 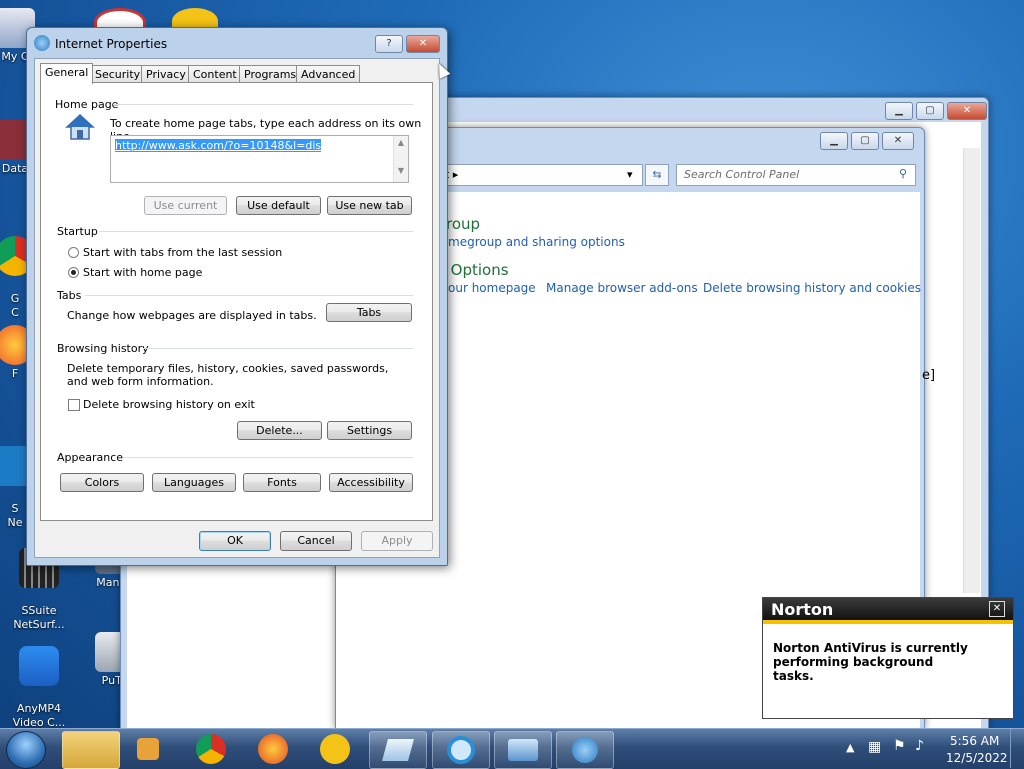 What do you see at coordinates (15, 373) in the screenshot?
I see `desktop-icon-label: F` at bounding box center [15, 373].